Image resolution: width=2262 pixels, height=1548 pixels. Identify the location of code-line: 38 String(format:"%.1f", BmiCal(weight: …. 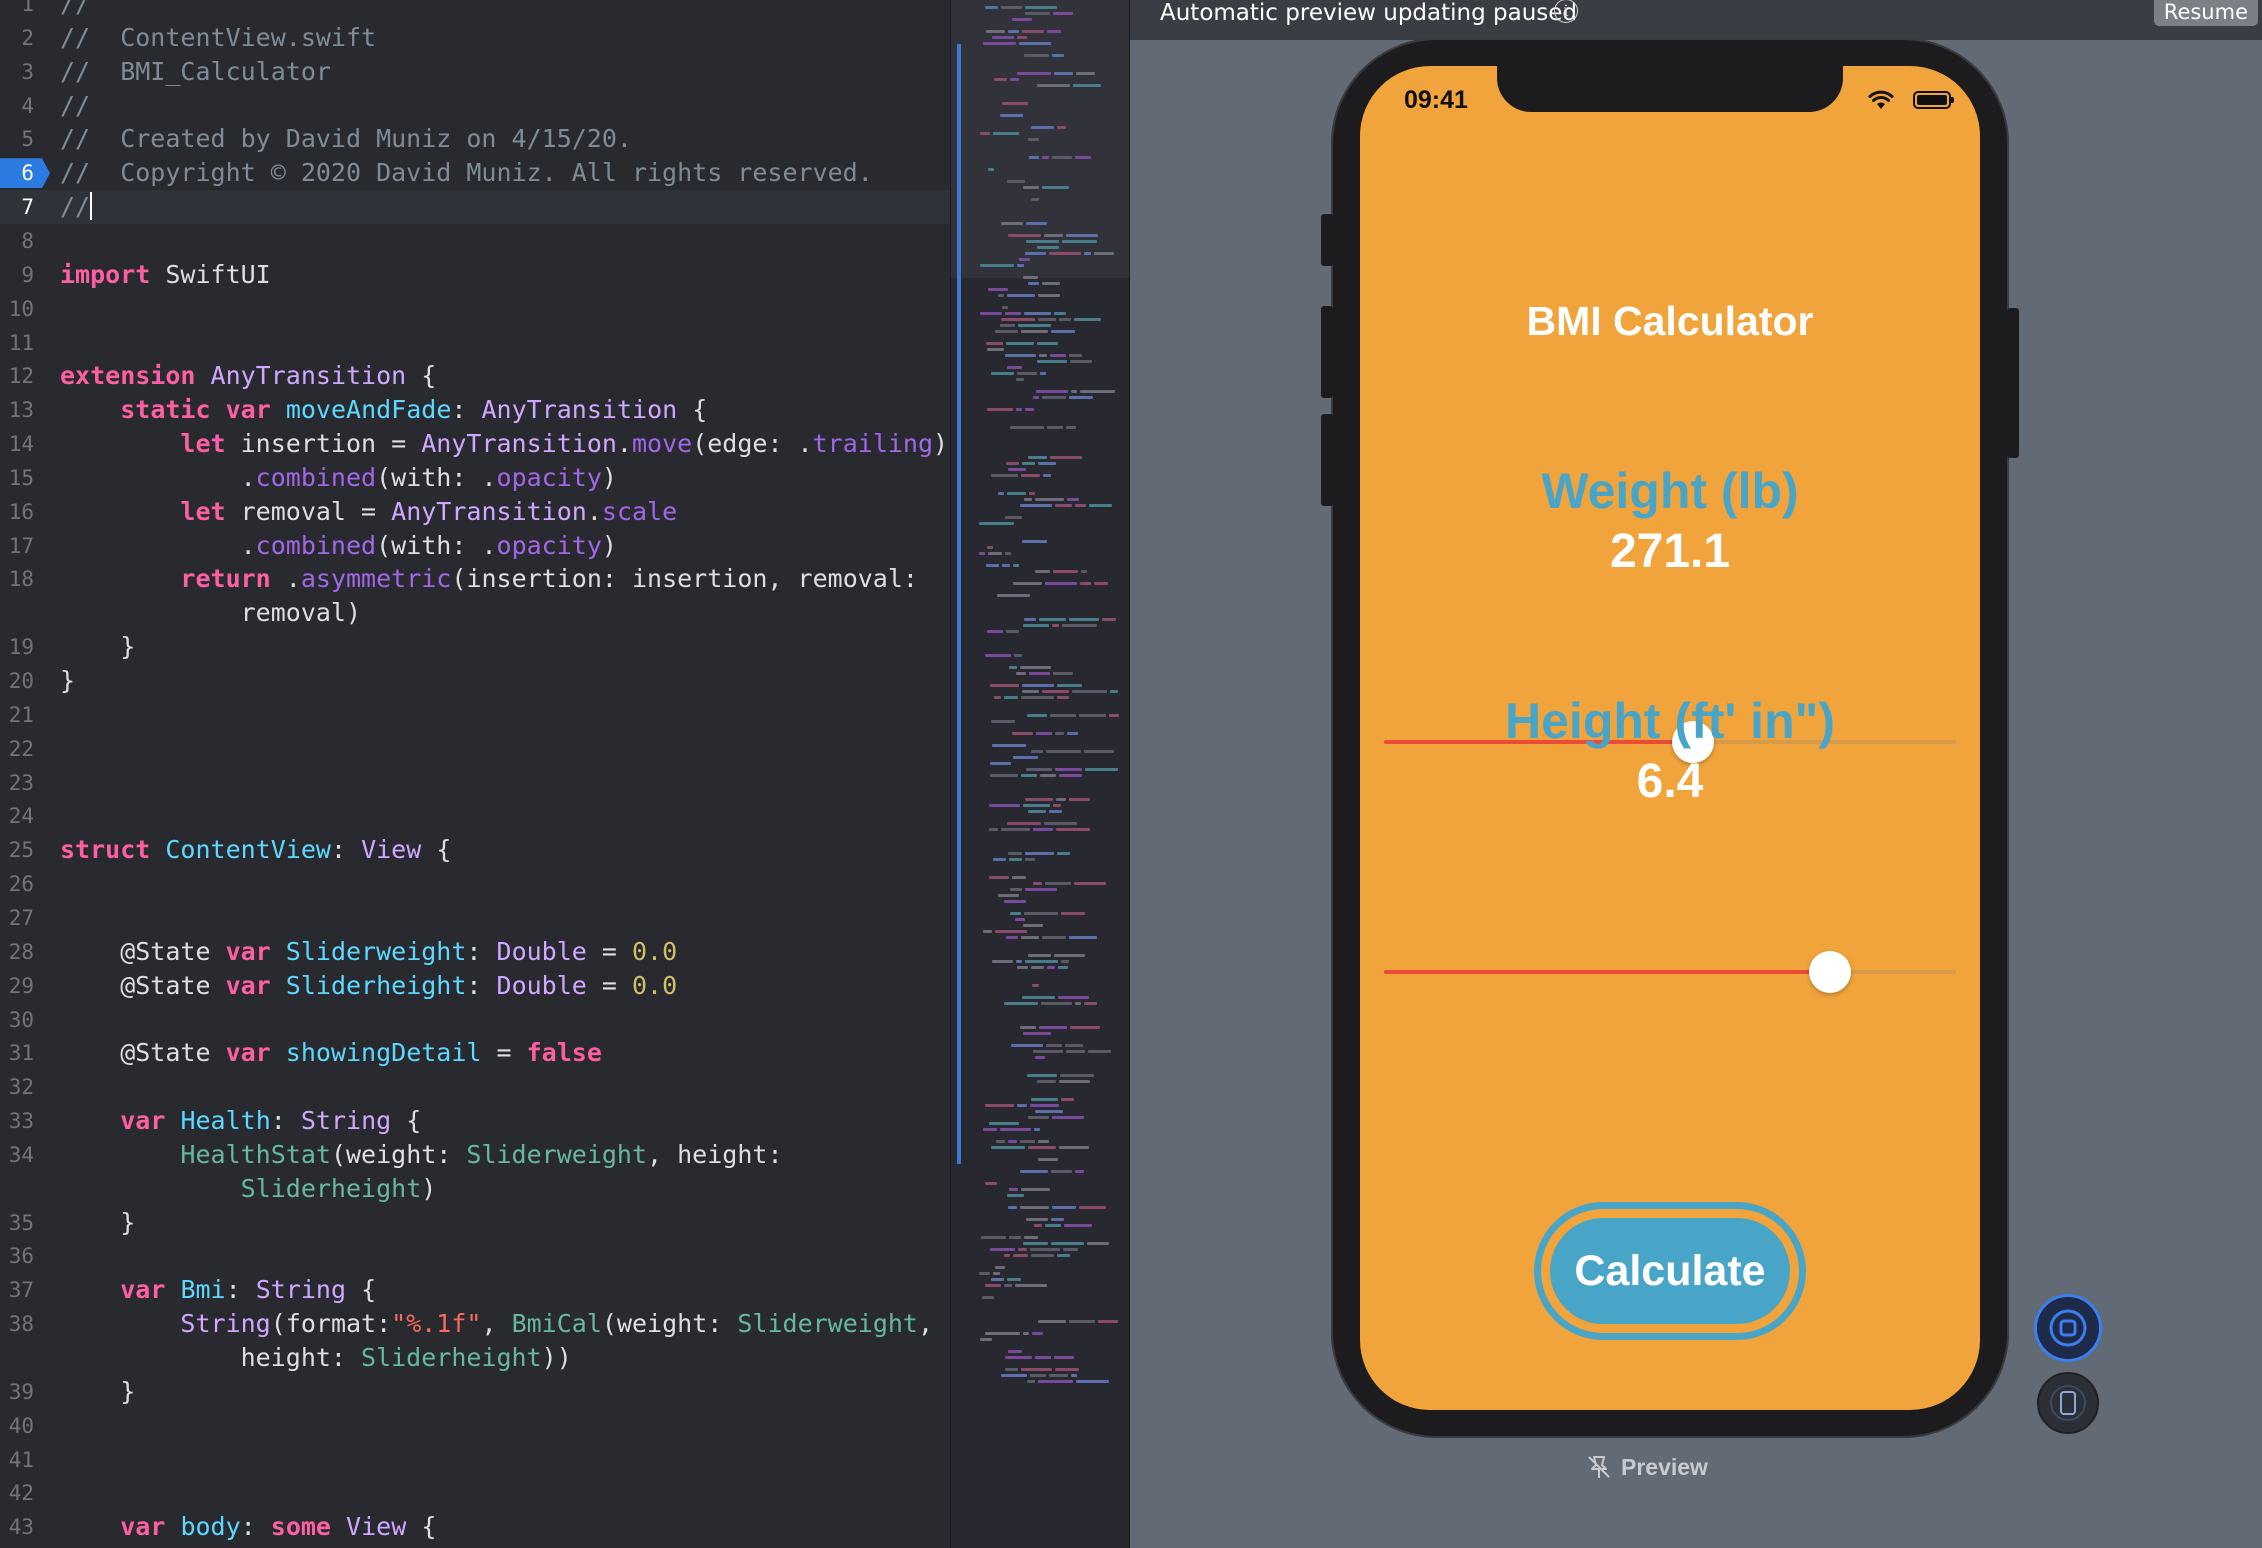
(475, 1324).